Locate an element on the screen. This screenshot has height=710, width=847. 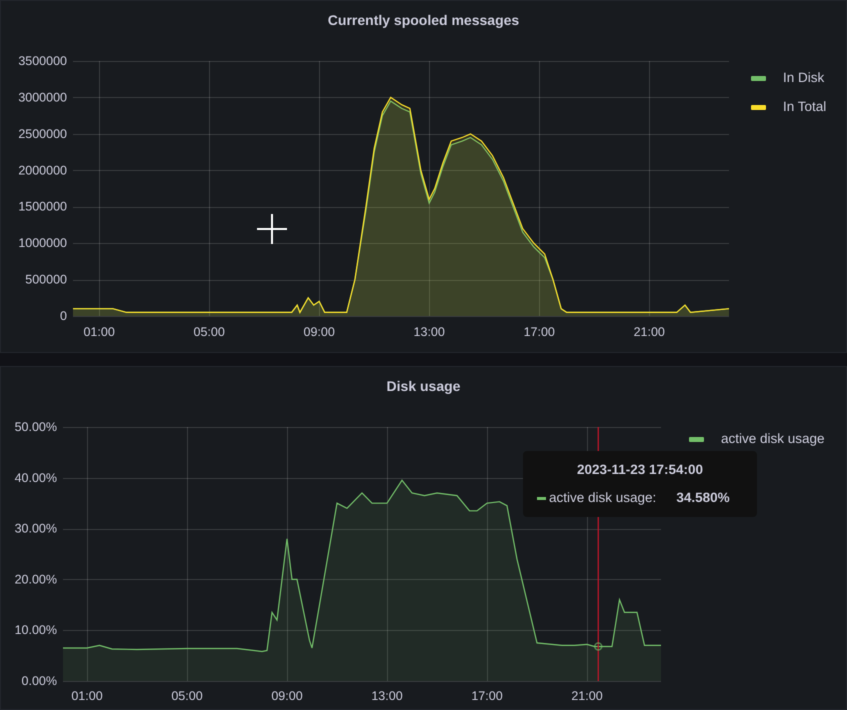
y-axis-label: 1500000 is located at coordinates (42, 207).